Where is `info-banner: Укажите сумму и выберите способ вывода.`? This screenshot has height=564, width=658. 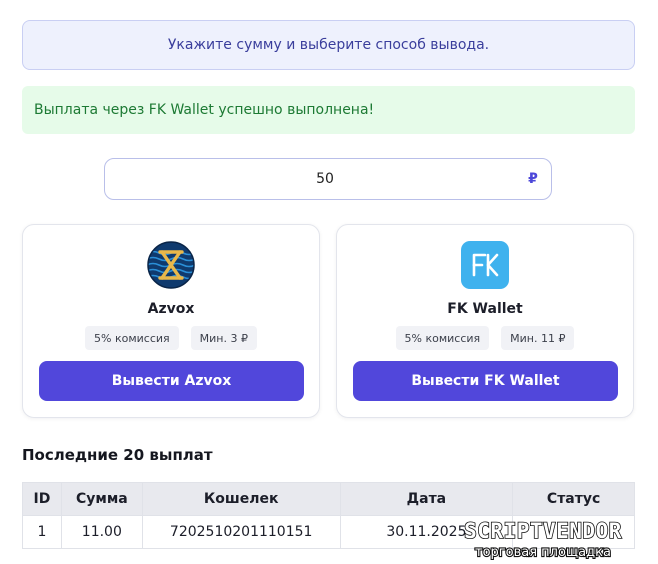 info-banner: Укажите сумму и выберите способ вывода. is located at coordinates (328, 45).